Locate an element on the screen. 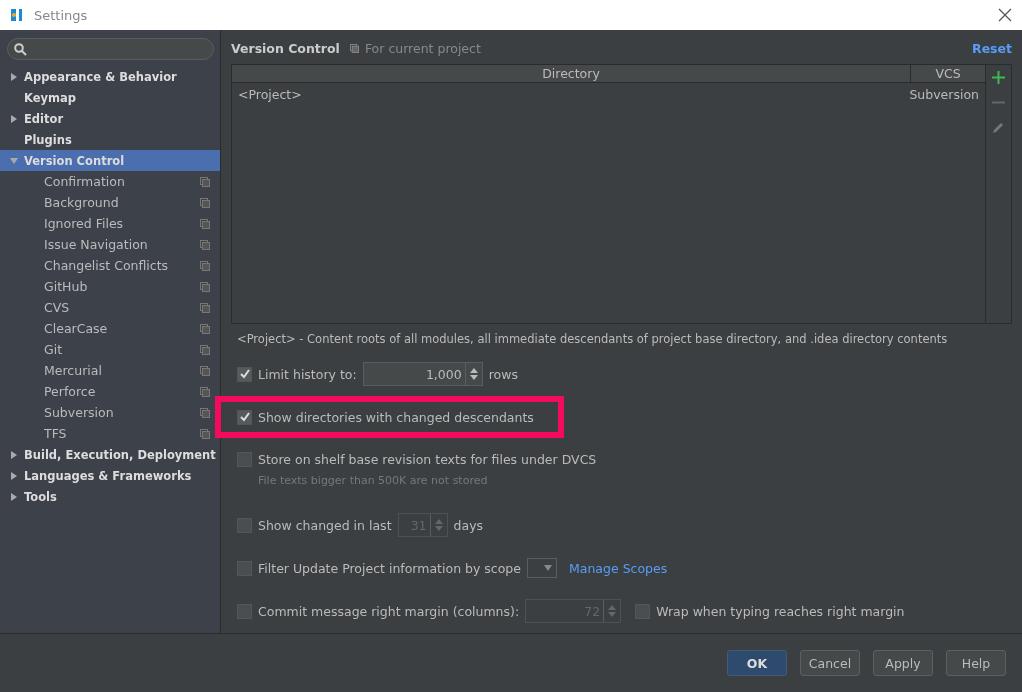  tree-item: Languages & Frameworks is located at coordinates (110, 475).